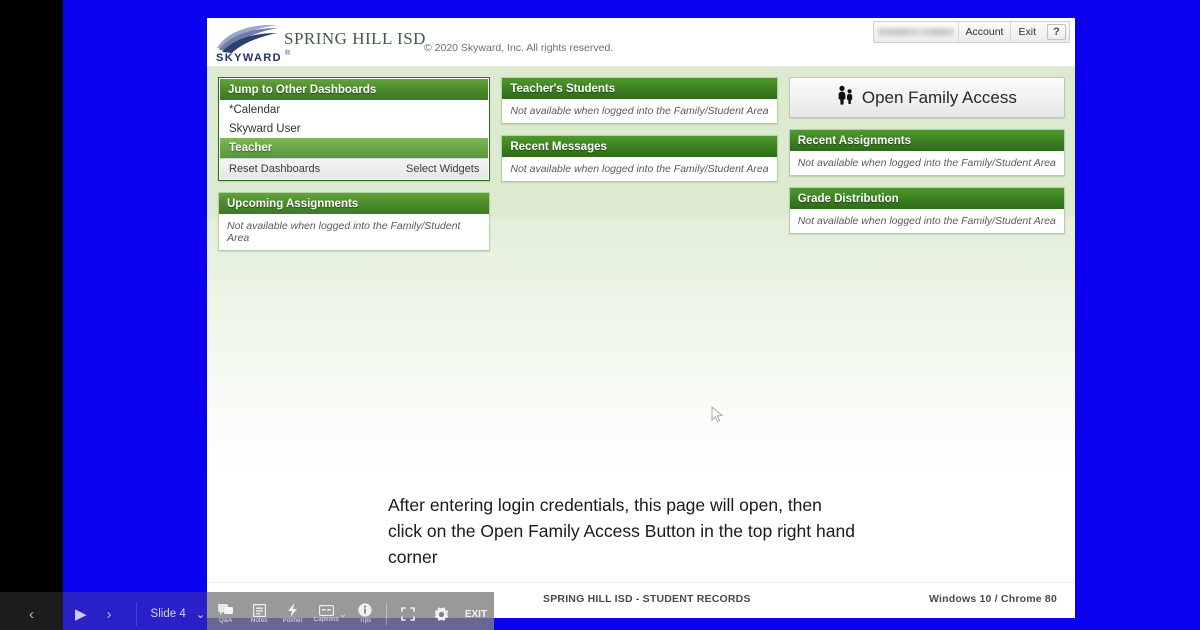 The image size is (1200, 630). I want to click on dashboard-list: *Calendar Skyward User Teacher, so click(354, 129).